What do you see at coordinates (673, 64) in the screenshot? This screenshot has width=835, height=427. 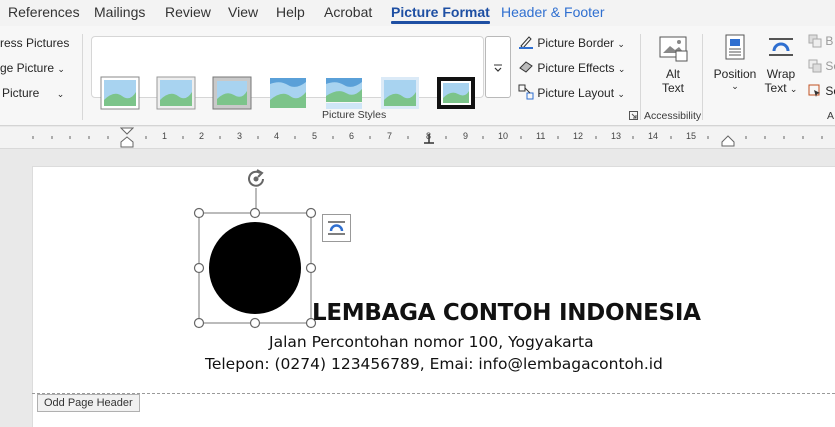 I see `alt-text-button: Alt Text` at bounding box center [673, 64].